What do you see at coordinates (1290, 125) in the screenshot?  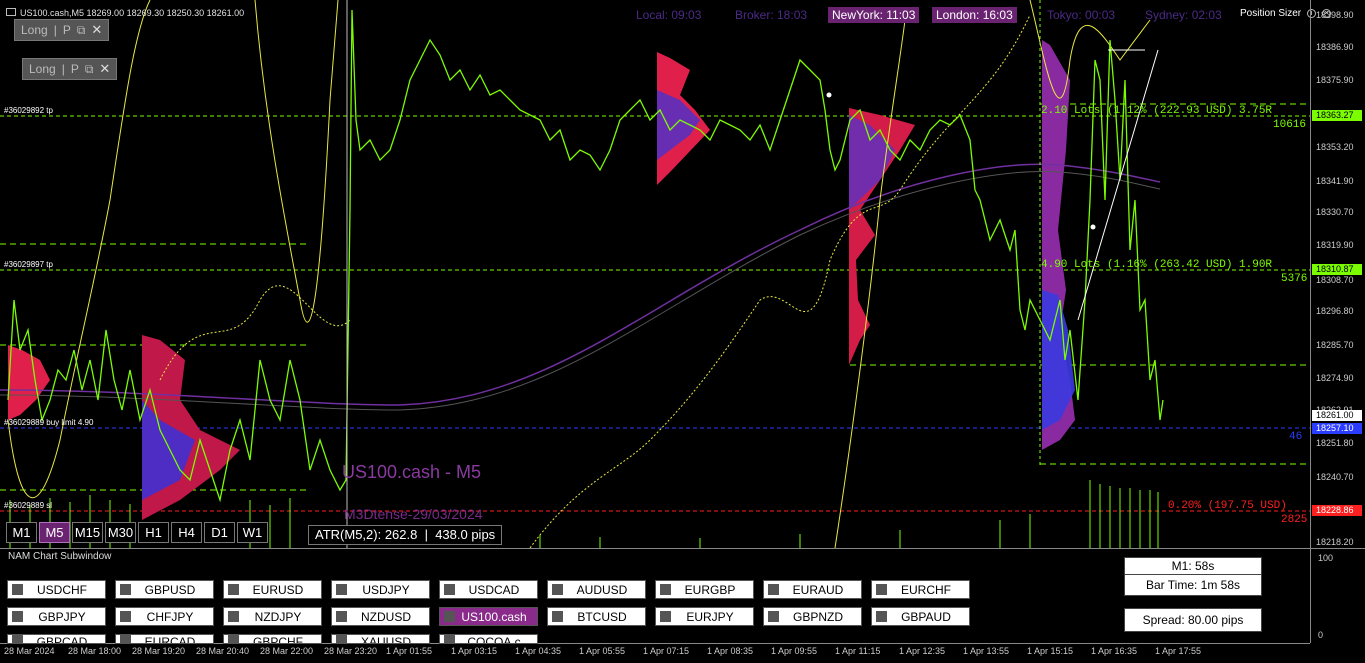 I see `tp1-pips: 10616` at bounding box center [1290, 125].